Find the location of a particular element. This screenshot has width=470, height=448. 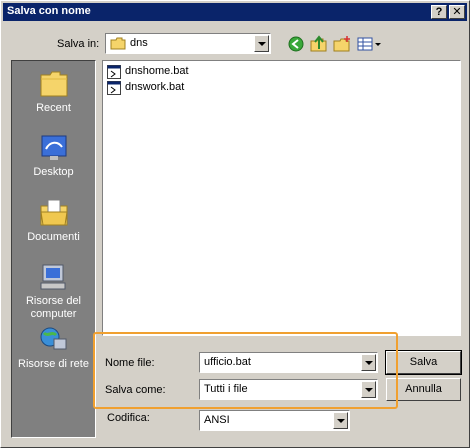

place-documents: Documenti is located at coordinates (53, 221).